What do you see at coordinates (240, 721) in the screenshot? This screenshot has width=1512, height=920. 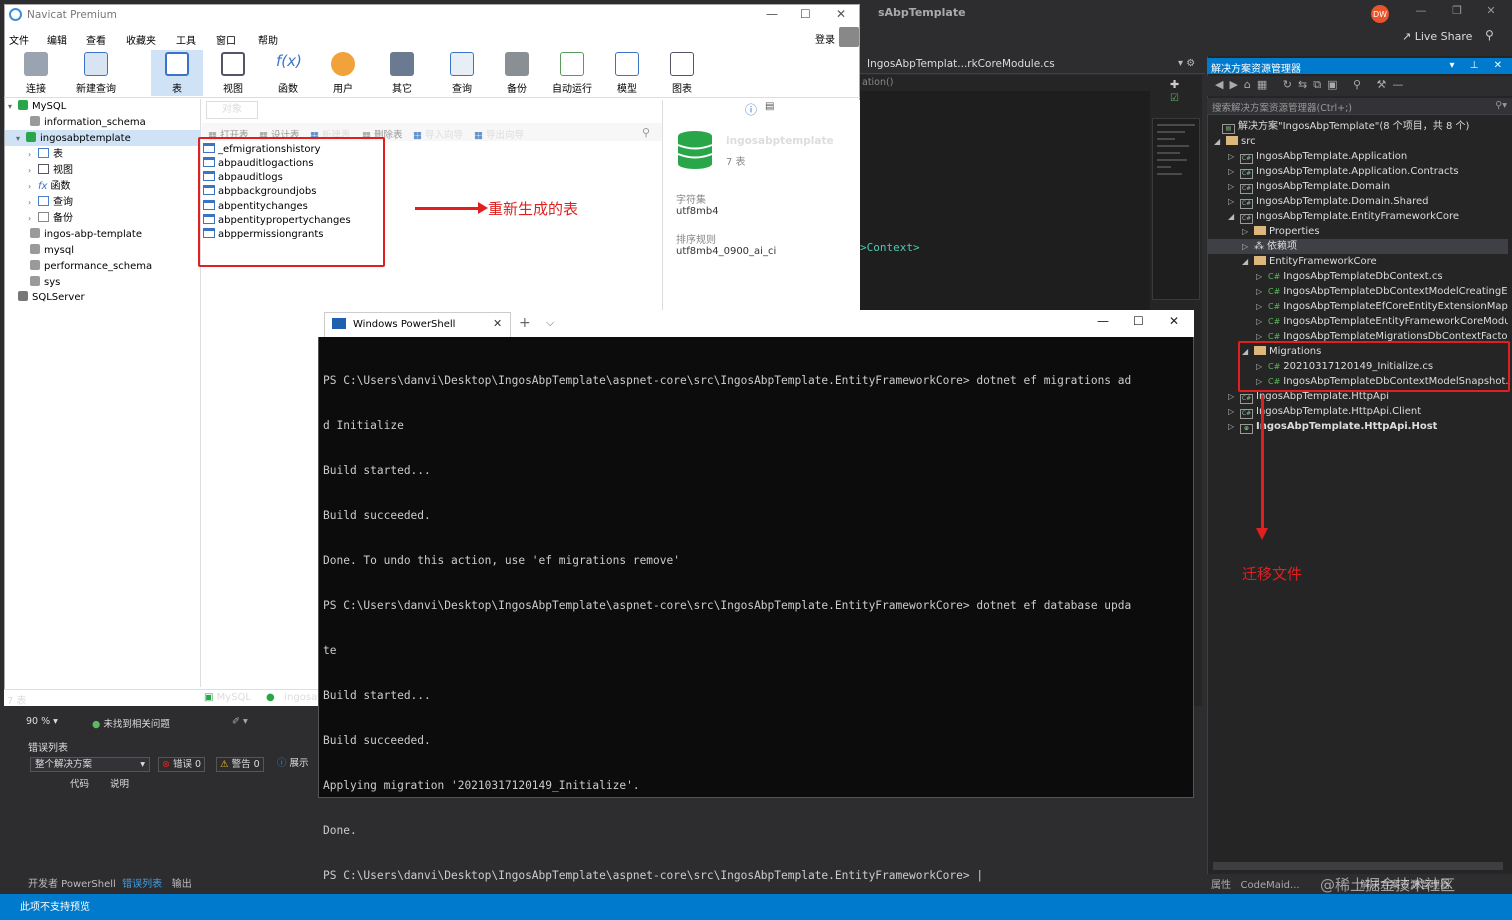 I see `brush-icon: ✐ ▾` at bounding box center [240, 721].